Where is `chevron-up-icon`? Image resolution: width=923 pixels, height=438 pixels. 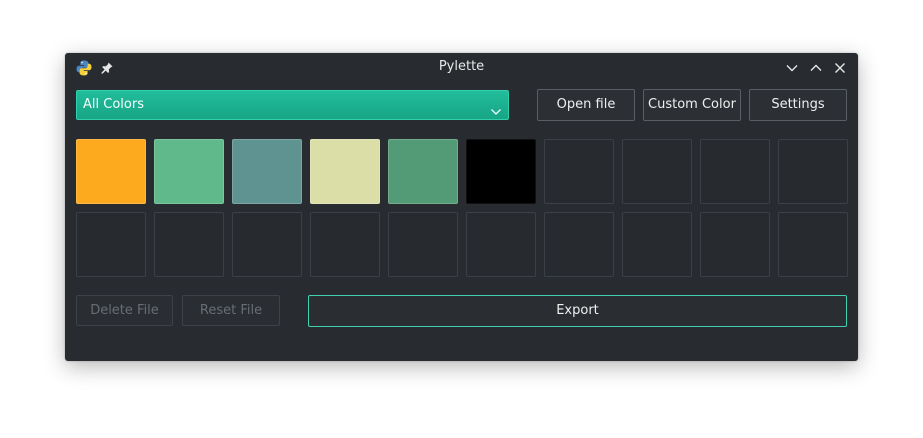
chevron-up-icon is located at coordinates (816, 67).